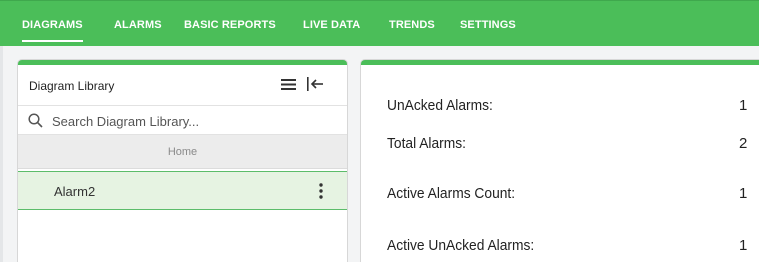  Describe the element at coordinates (182, 190) in the screenshot. I see `diagram-list-item: Alarm2` at that location.